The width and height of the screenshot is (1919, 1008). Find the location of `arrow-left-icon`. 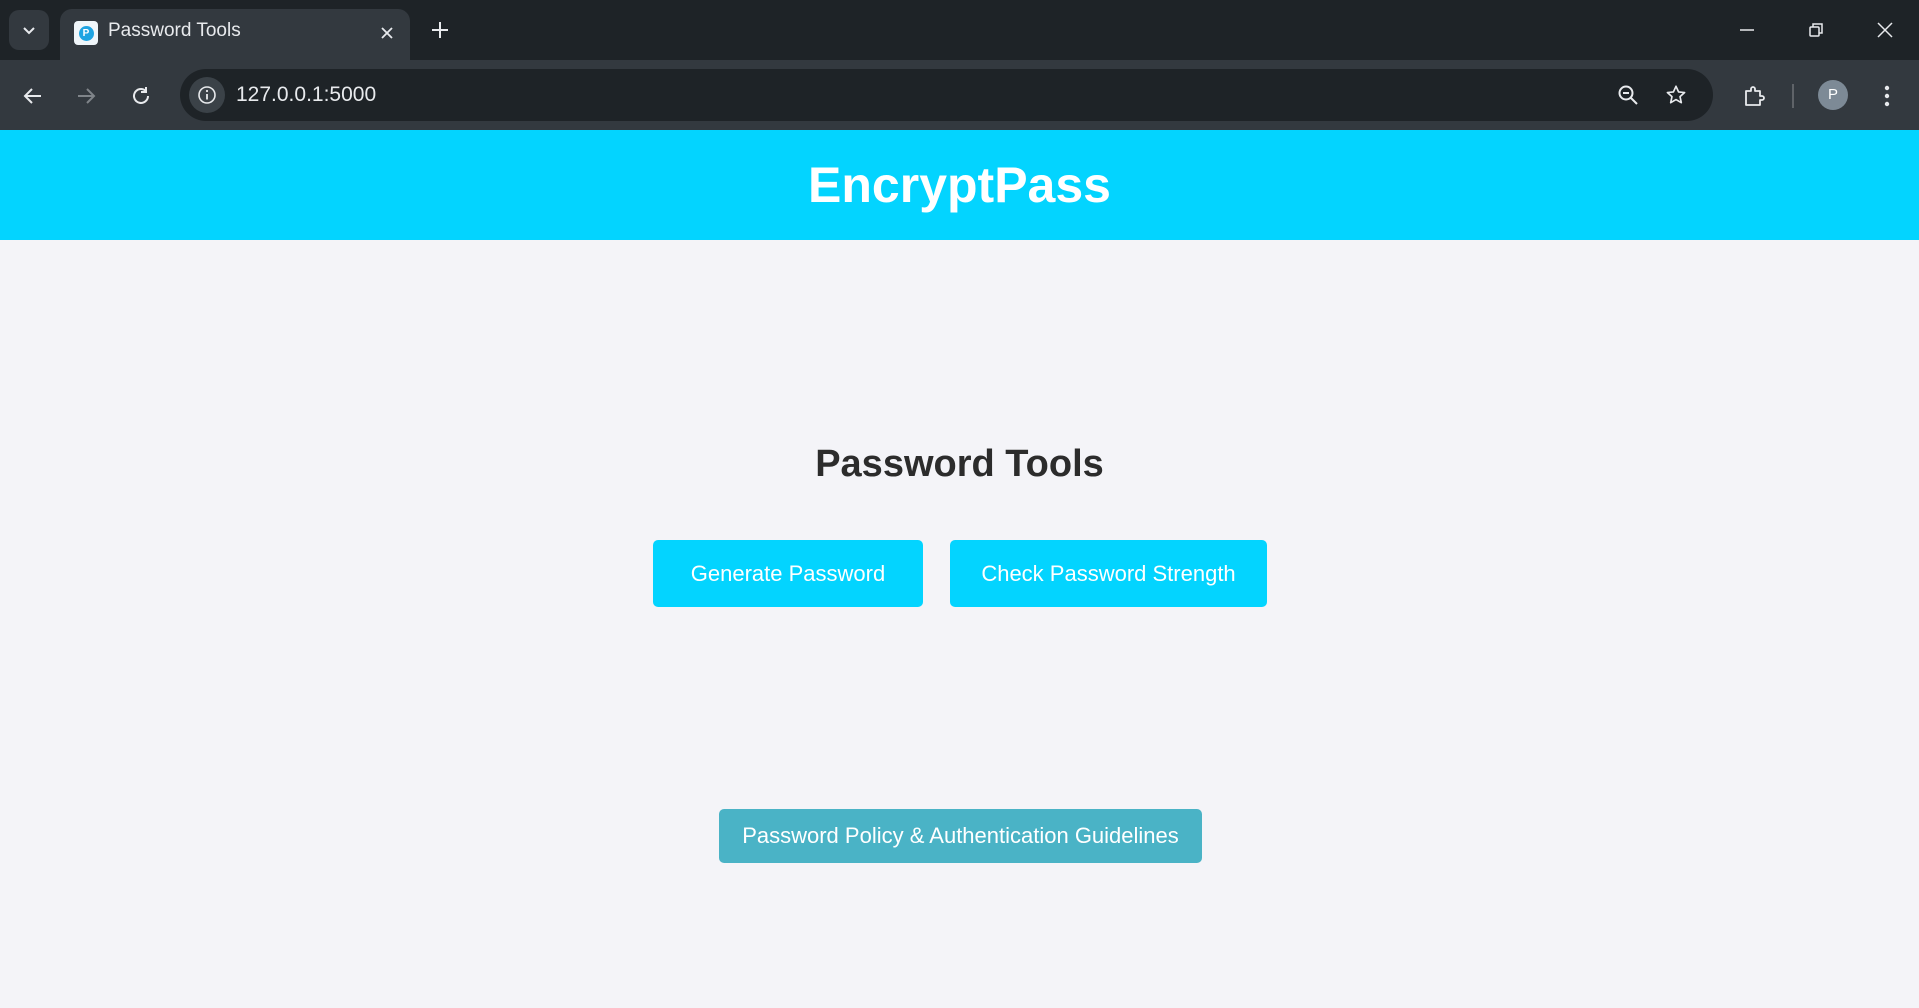

arrow-left-icon is located at coordinates (32, 96).